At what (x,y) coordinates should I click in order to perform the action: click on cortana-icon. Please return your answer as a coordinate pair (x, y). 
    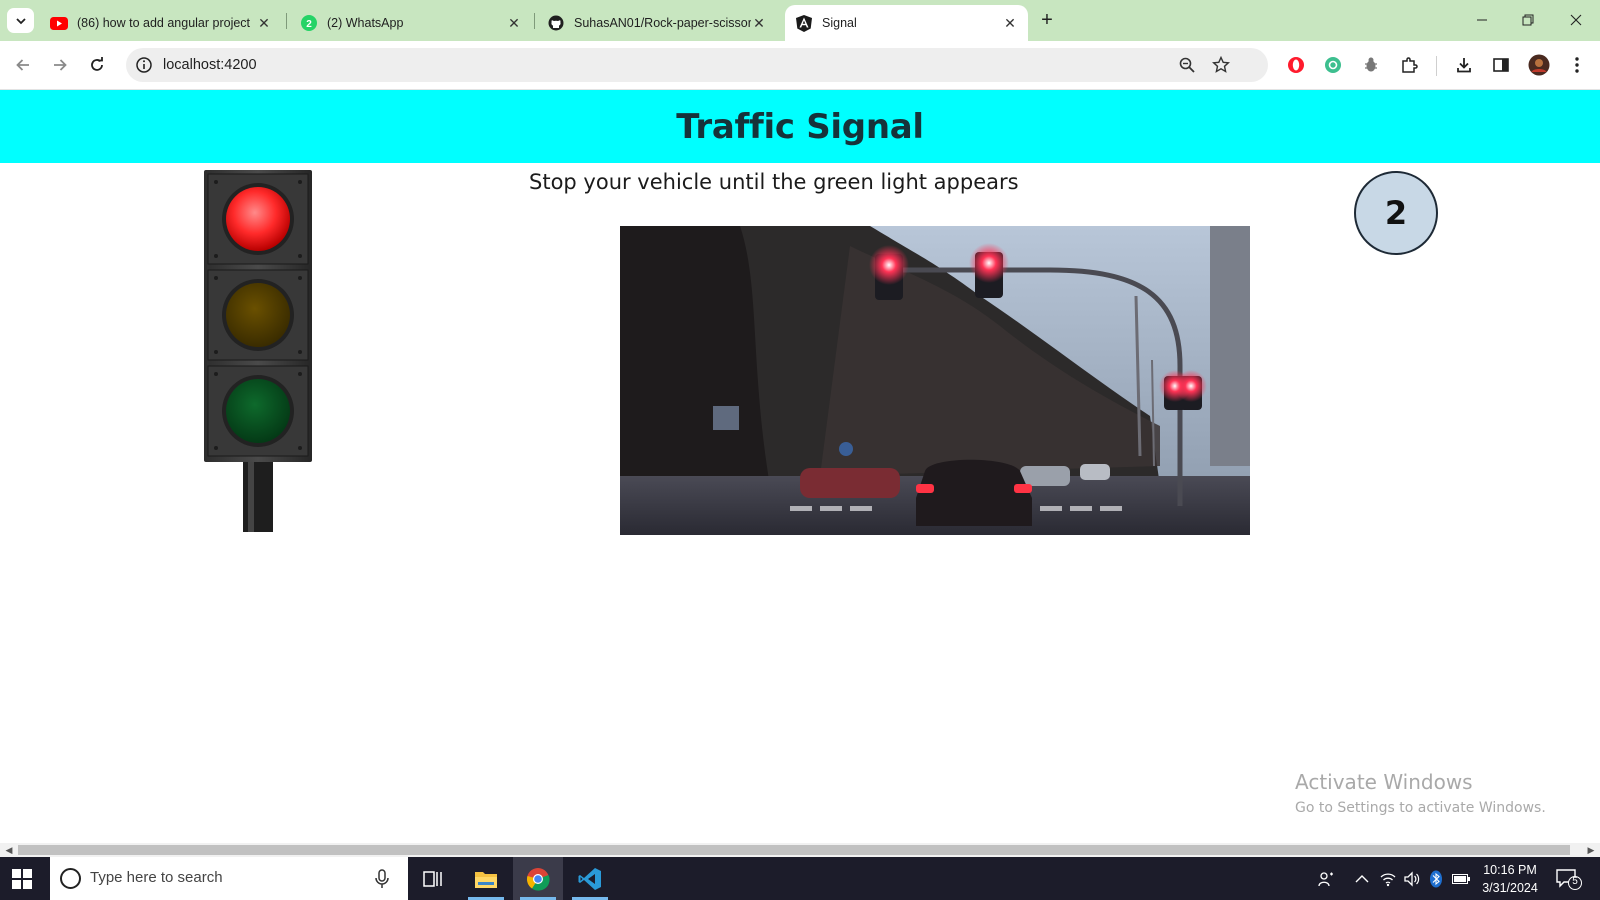
    Looking at the image, I should click on (70, 878).